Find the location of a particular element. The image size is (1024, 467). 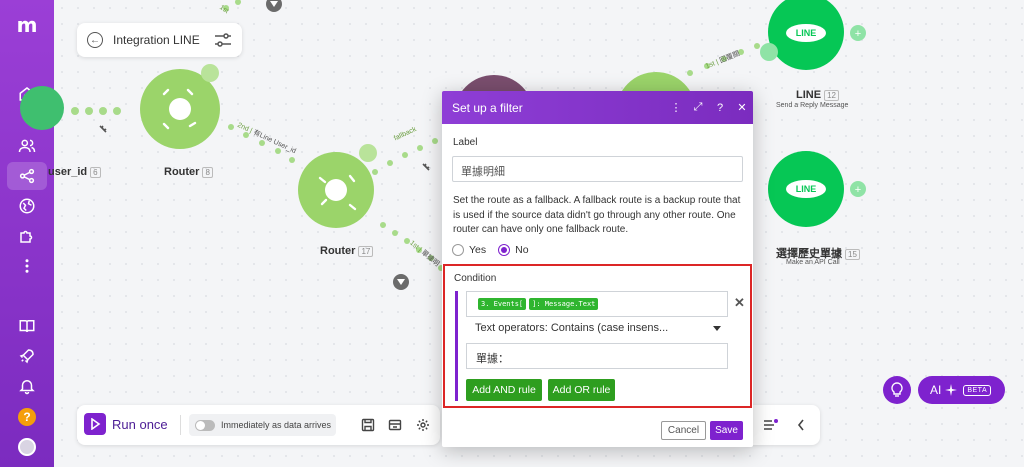

condition-caption: Condition is located at coordinates (475, 278).